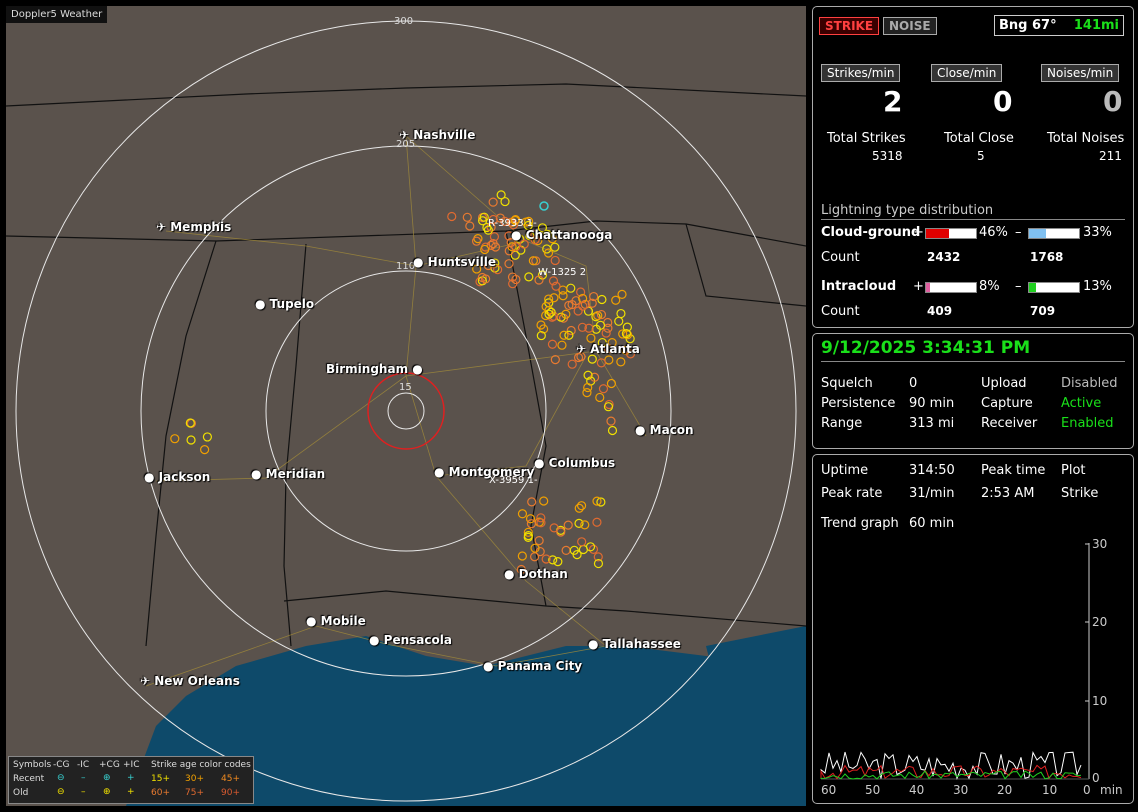 The height and width of the screenshot is (812, 1138). I want to click on bearing-value: Bng 67°, so click(1028, 25).